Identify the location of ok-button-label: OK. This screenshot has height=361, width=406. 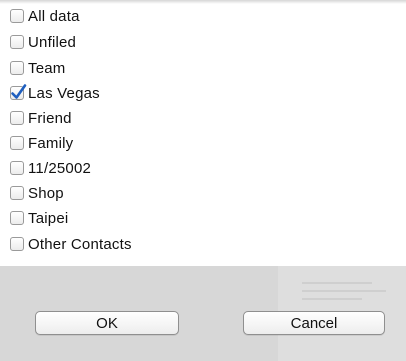
(107, 323).